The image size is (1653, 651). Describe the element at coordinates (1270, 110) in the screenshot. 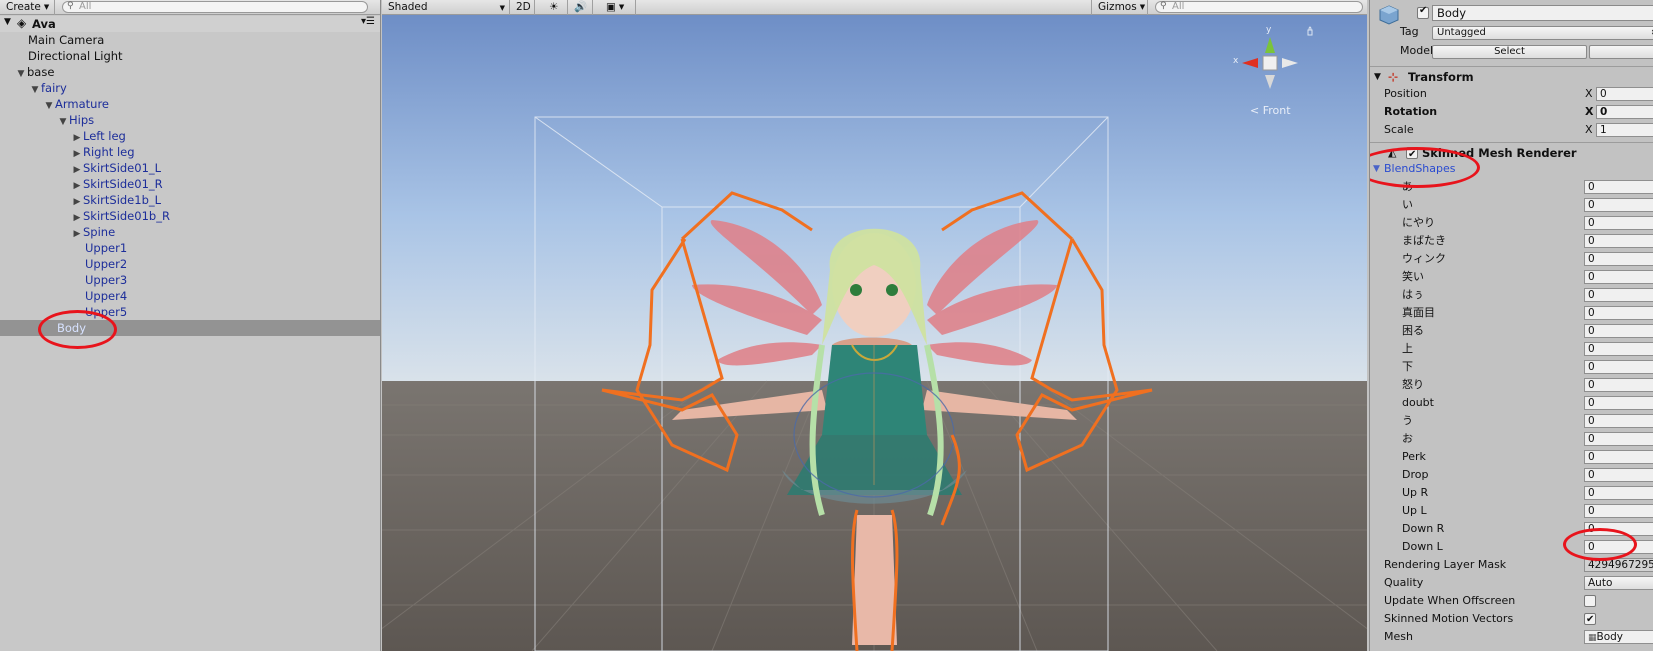

I see `view-label: < Front` at that location.